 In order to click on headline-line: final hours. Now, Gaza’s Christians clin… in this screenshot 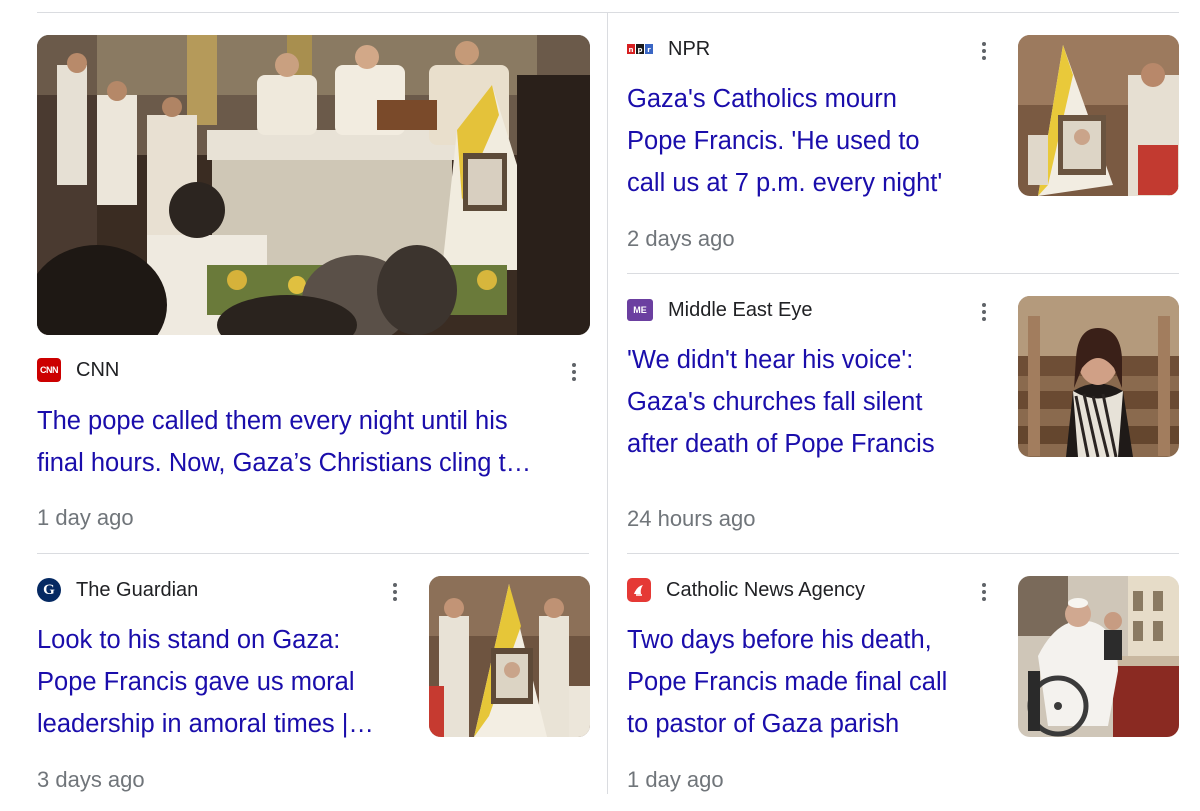, I will do `click(284, 463)`.